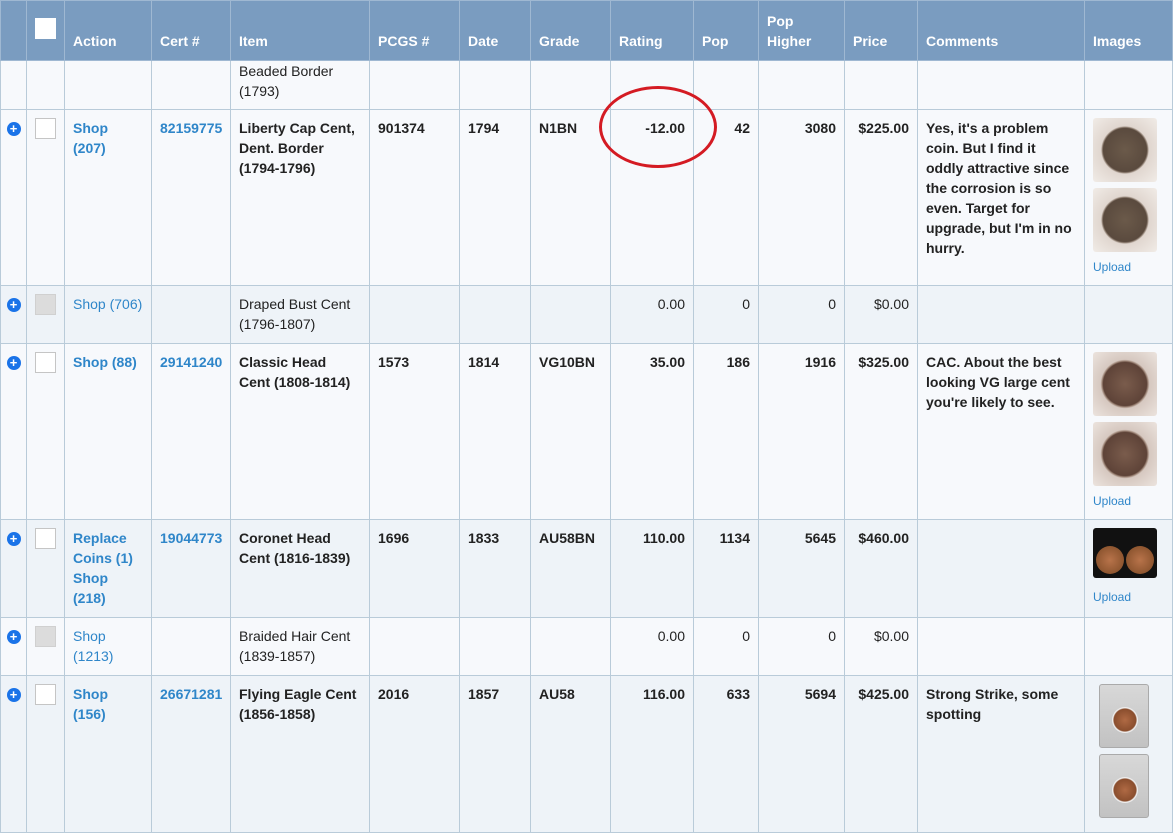 The width and height of the screenshot is (1174, 833). What do you see at coordinates (103, 548) in the screenshot?
I see `replace-coins-link: Replace Coins (1)` at bounding box center [103, 548].